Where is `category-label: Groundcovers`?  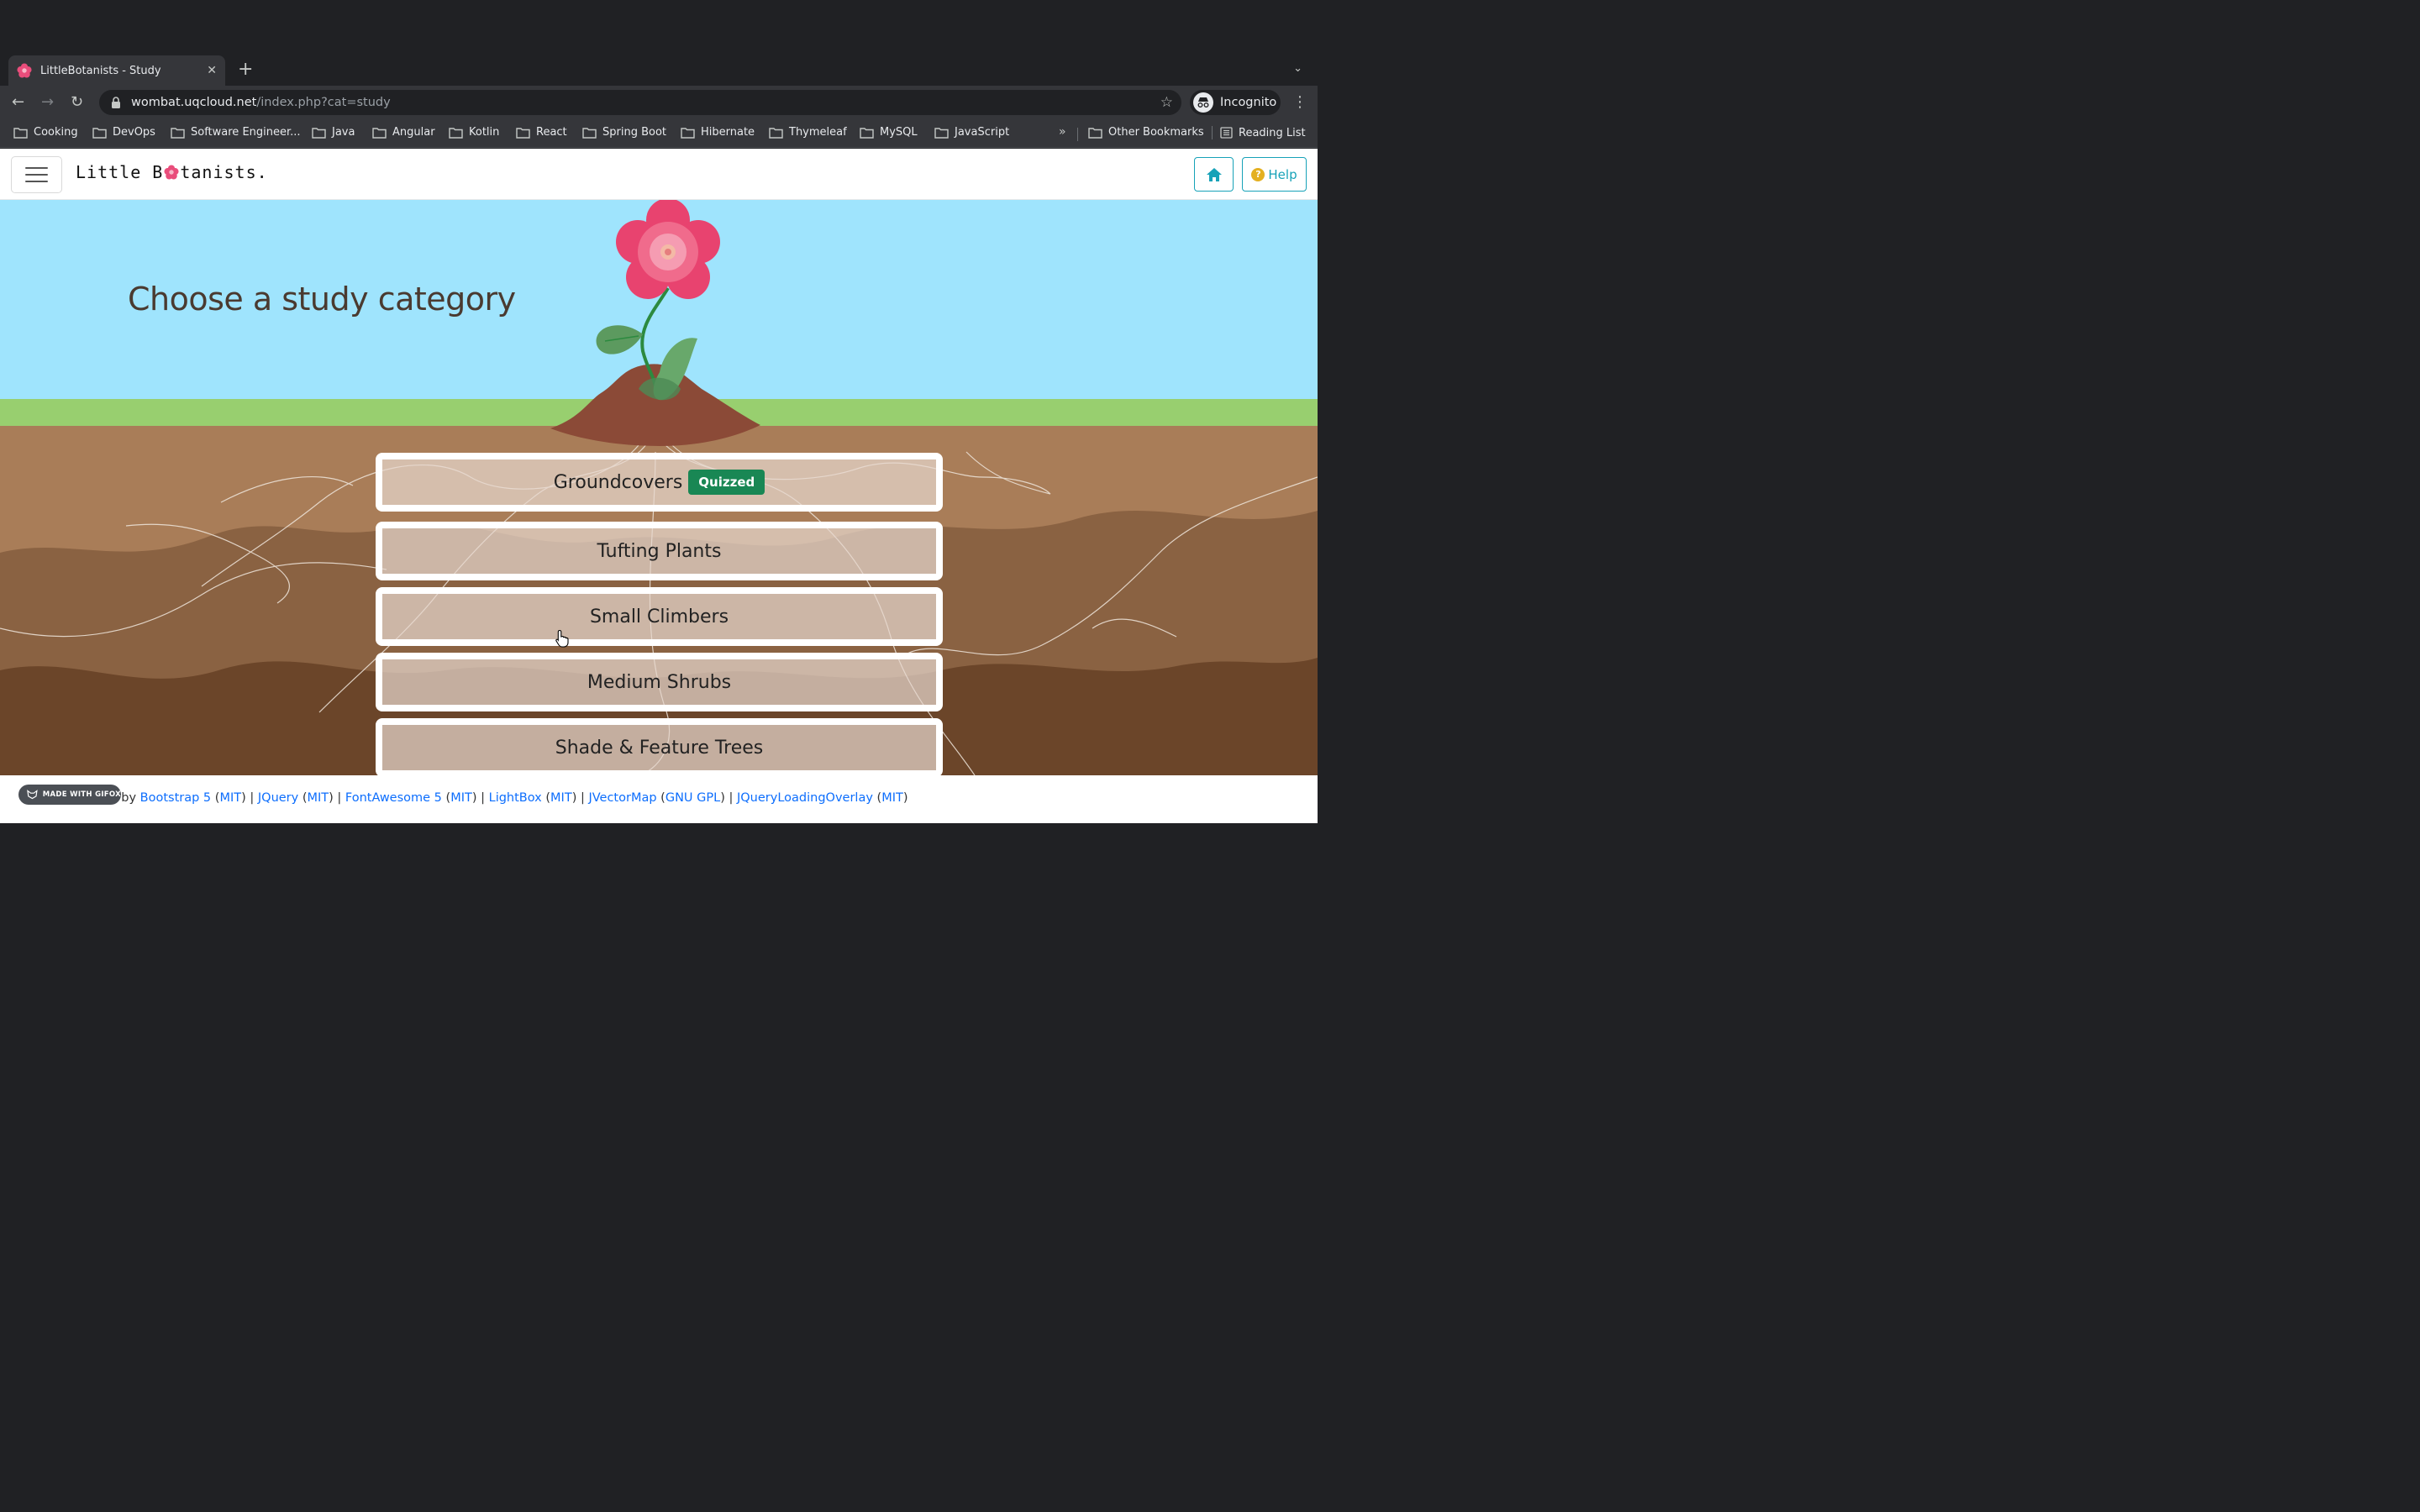 category-label: Groundcovers is located at coordinates (618, 482).